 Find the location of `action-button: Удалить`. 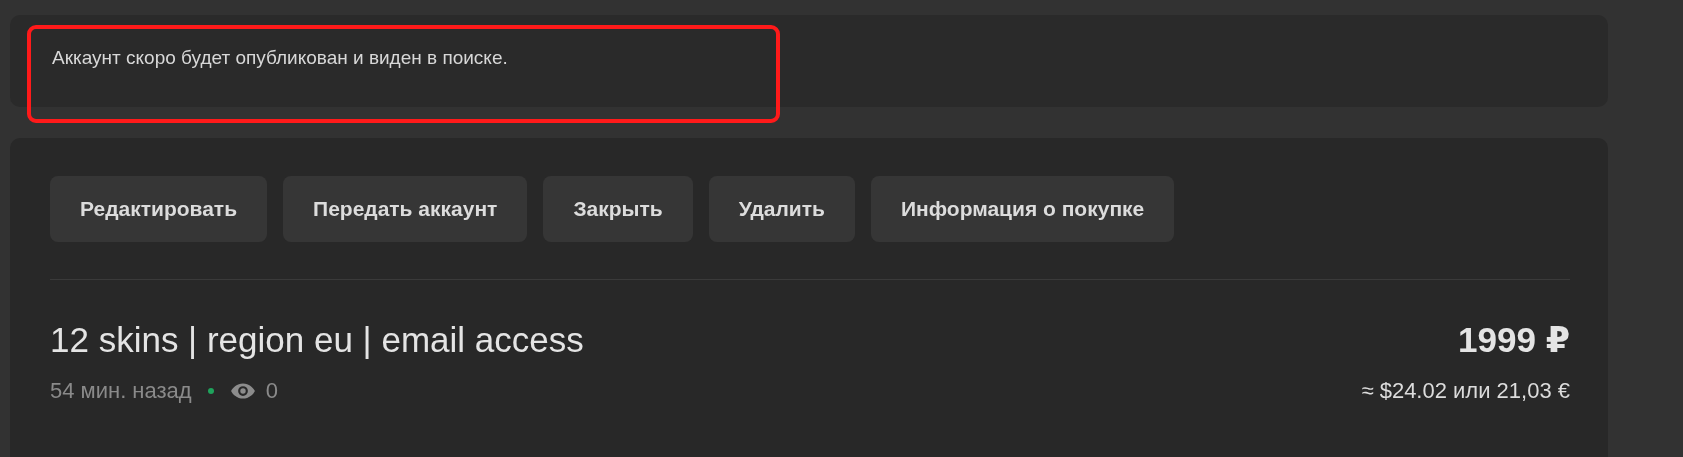

action-button: Удалить is located at coordinates (781, 209).